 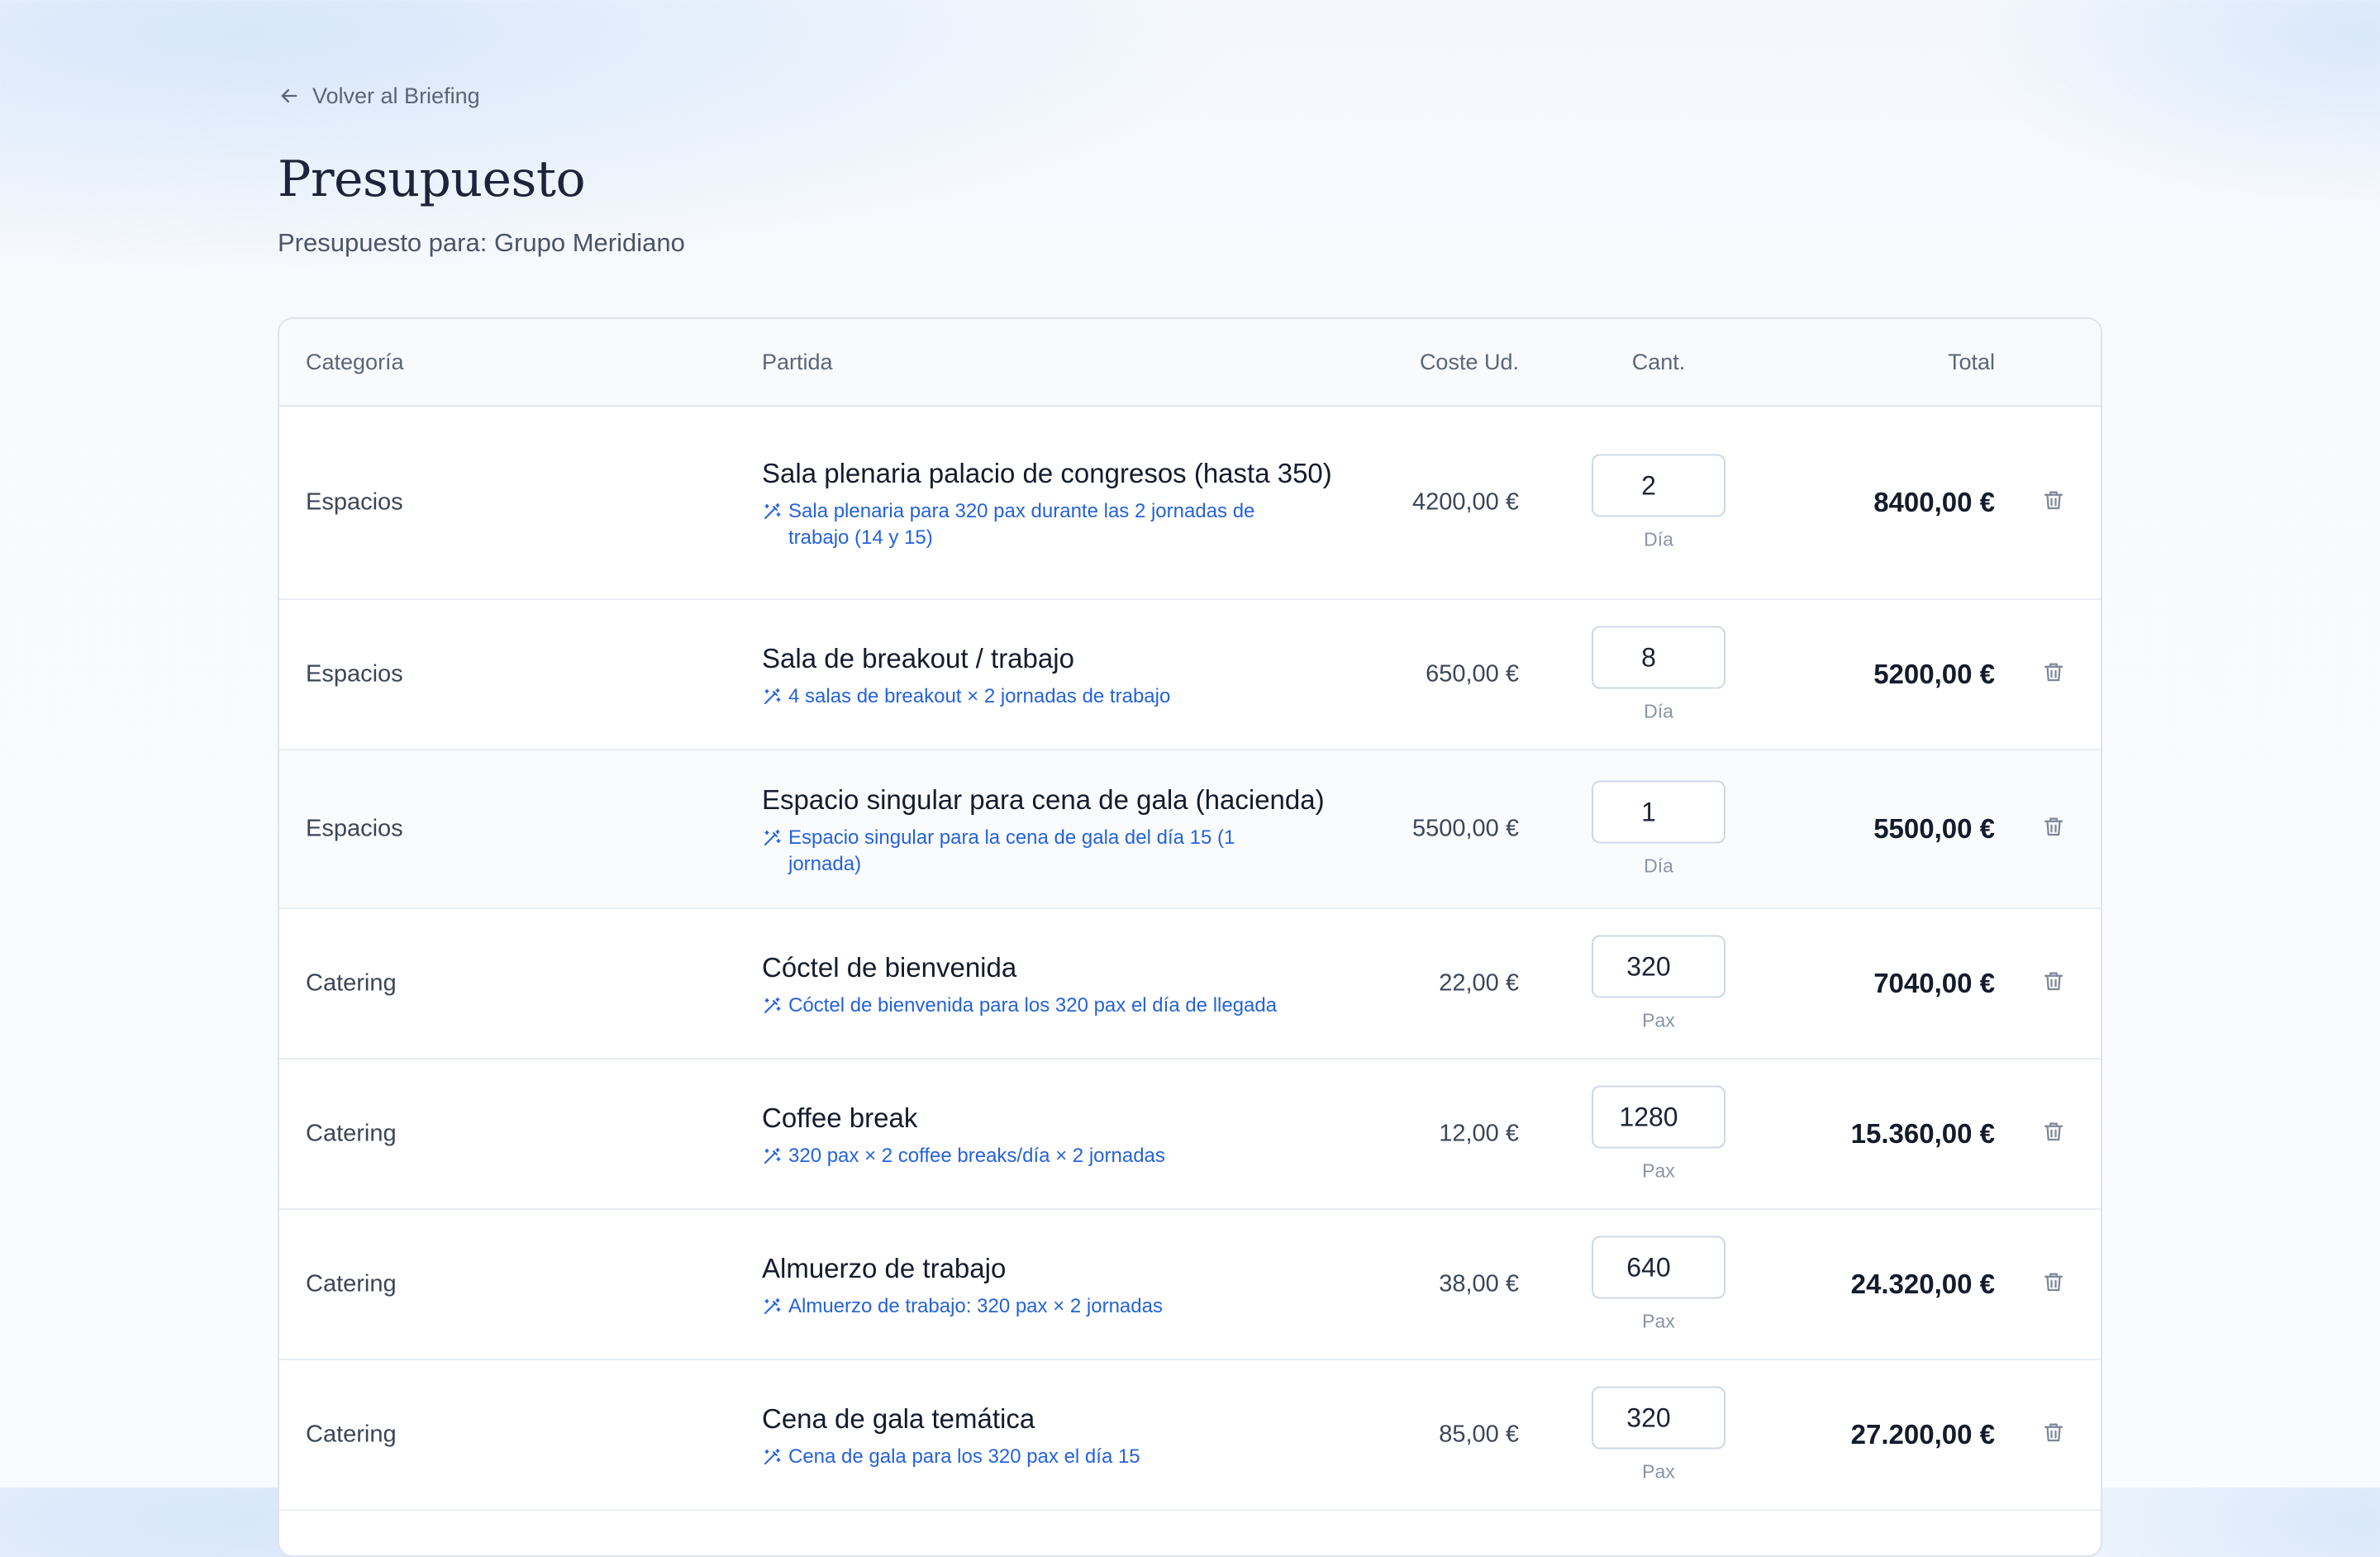 What do you see at coordinates (918, 658) in the screenshot?
I see `row-item-name: Sala de breakout / trabajo` at bounding box center [918, 658].